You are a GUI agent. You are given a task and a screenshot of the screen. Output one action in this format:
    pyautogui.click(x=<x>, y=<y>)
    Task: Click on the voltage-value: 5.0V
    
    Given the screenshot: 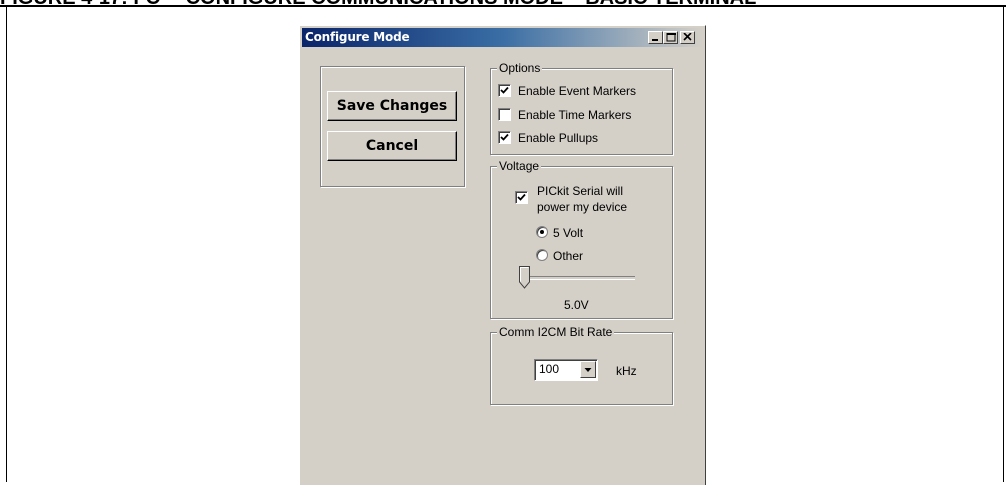 What is the action you would take?
    pyautogui.click(x=576, y=305)
    